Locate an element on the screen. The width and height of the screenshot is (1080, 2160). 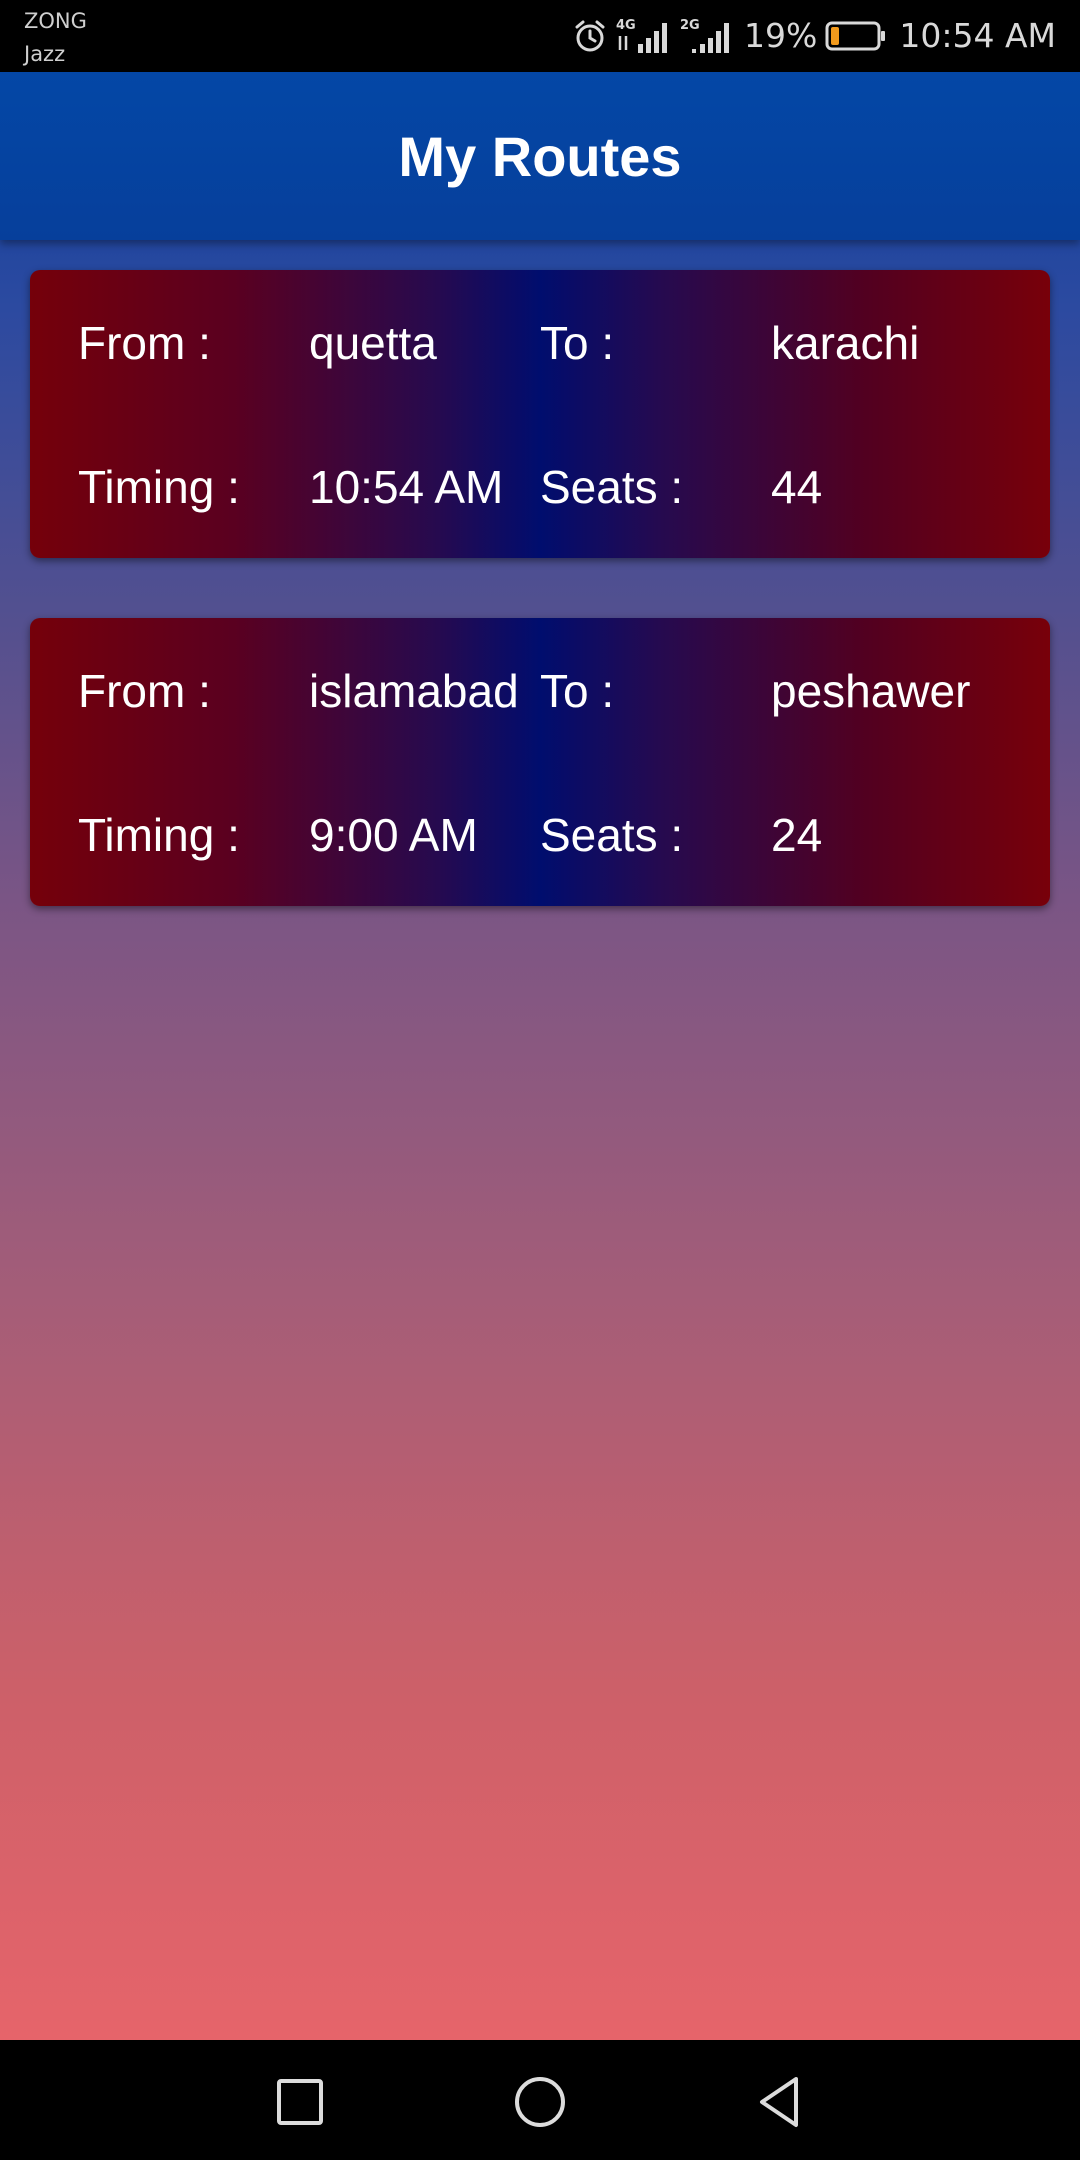
app-bar: My Routes is located at coordinates (540, 156).